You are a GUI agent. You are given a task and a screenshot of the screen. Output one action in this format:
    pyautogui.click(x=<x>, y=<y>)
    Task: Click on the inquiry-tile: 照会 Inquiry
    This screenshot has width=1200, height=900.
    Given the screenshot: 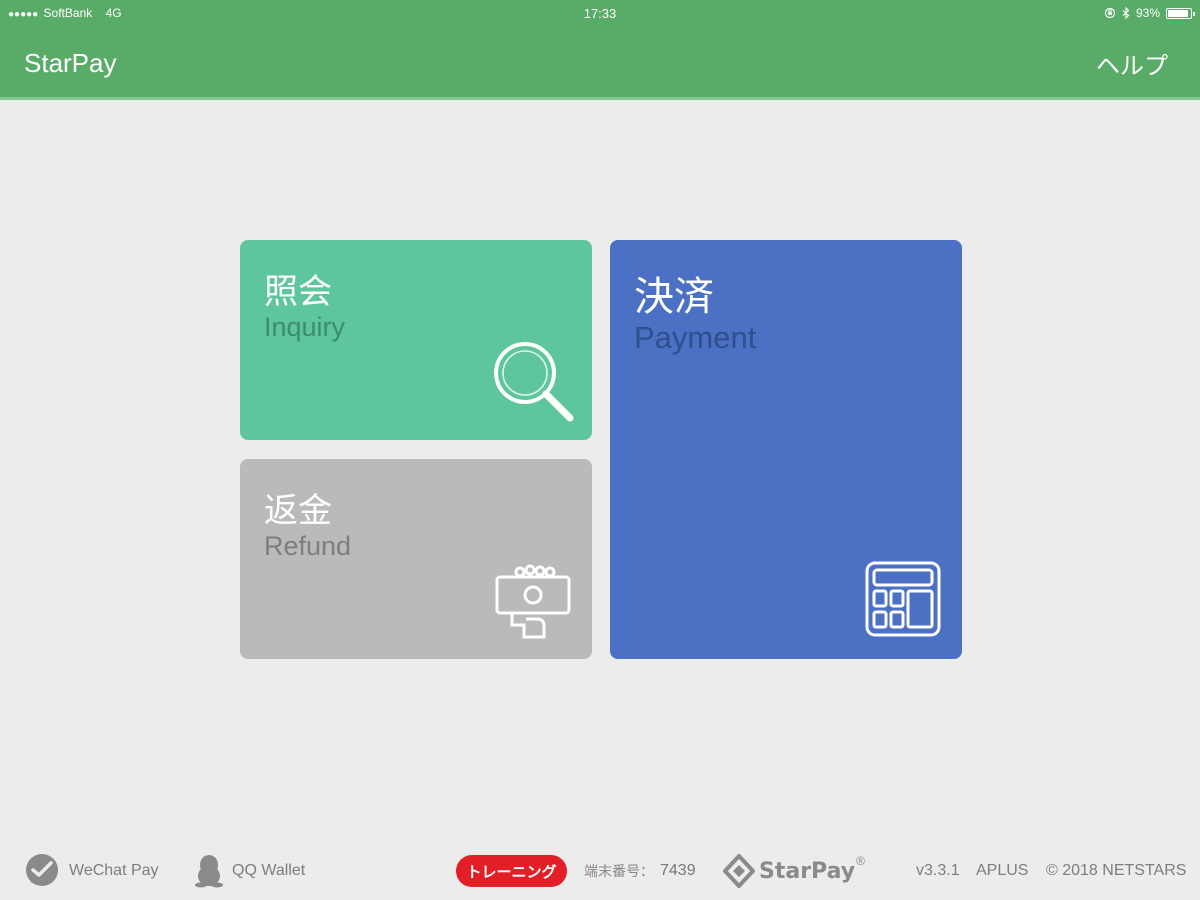 What is the action you would take?
    pyautogui.click(x=416, y=340)
    